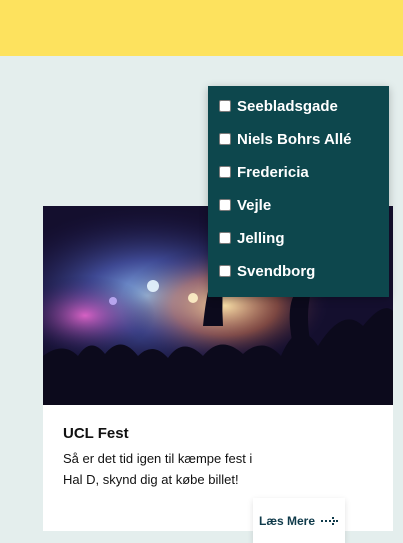 Image resolution: width=403 pixels, height=543 pixels. I want to click on read-more-button: Læs Mere, so click(299, 520).